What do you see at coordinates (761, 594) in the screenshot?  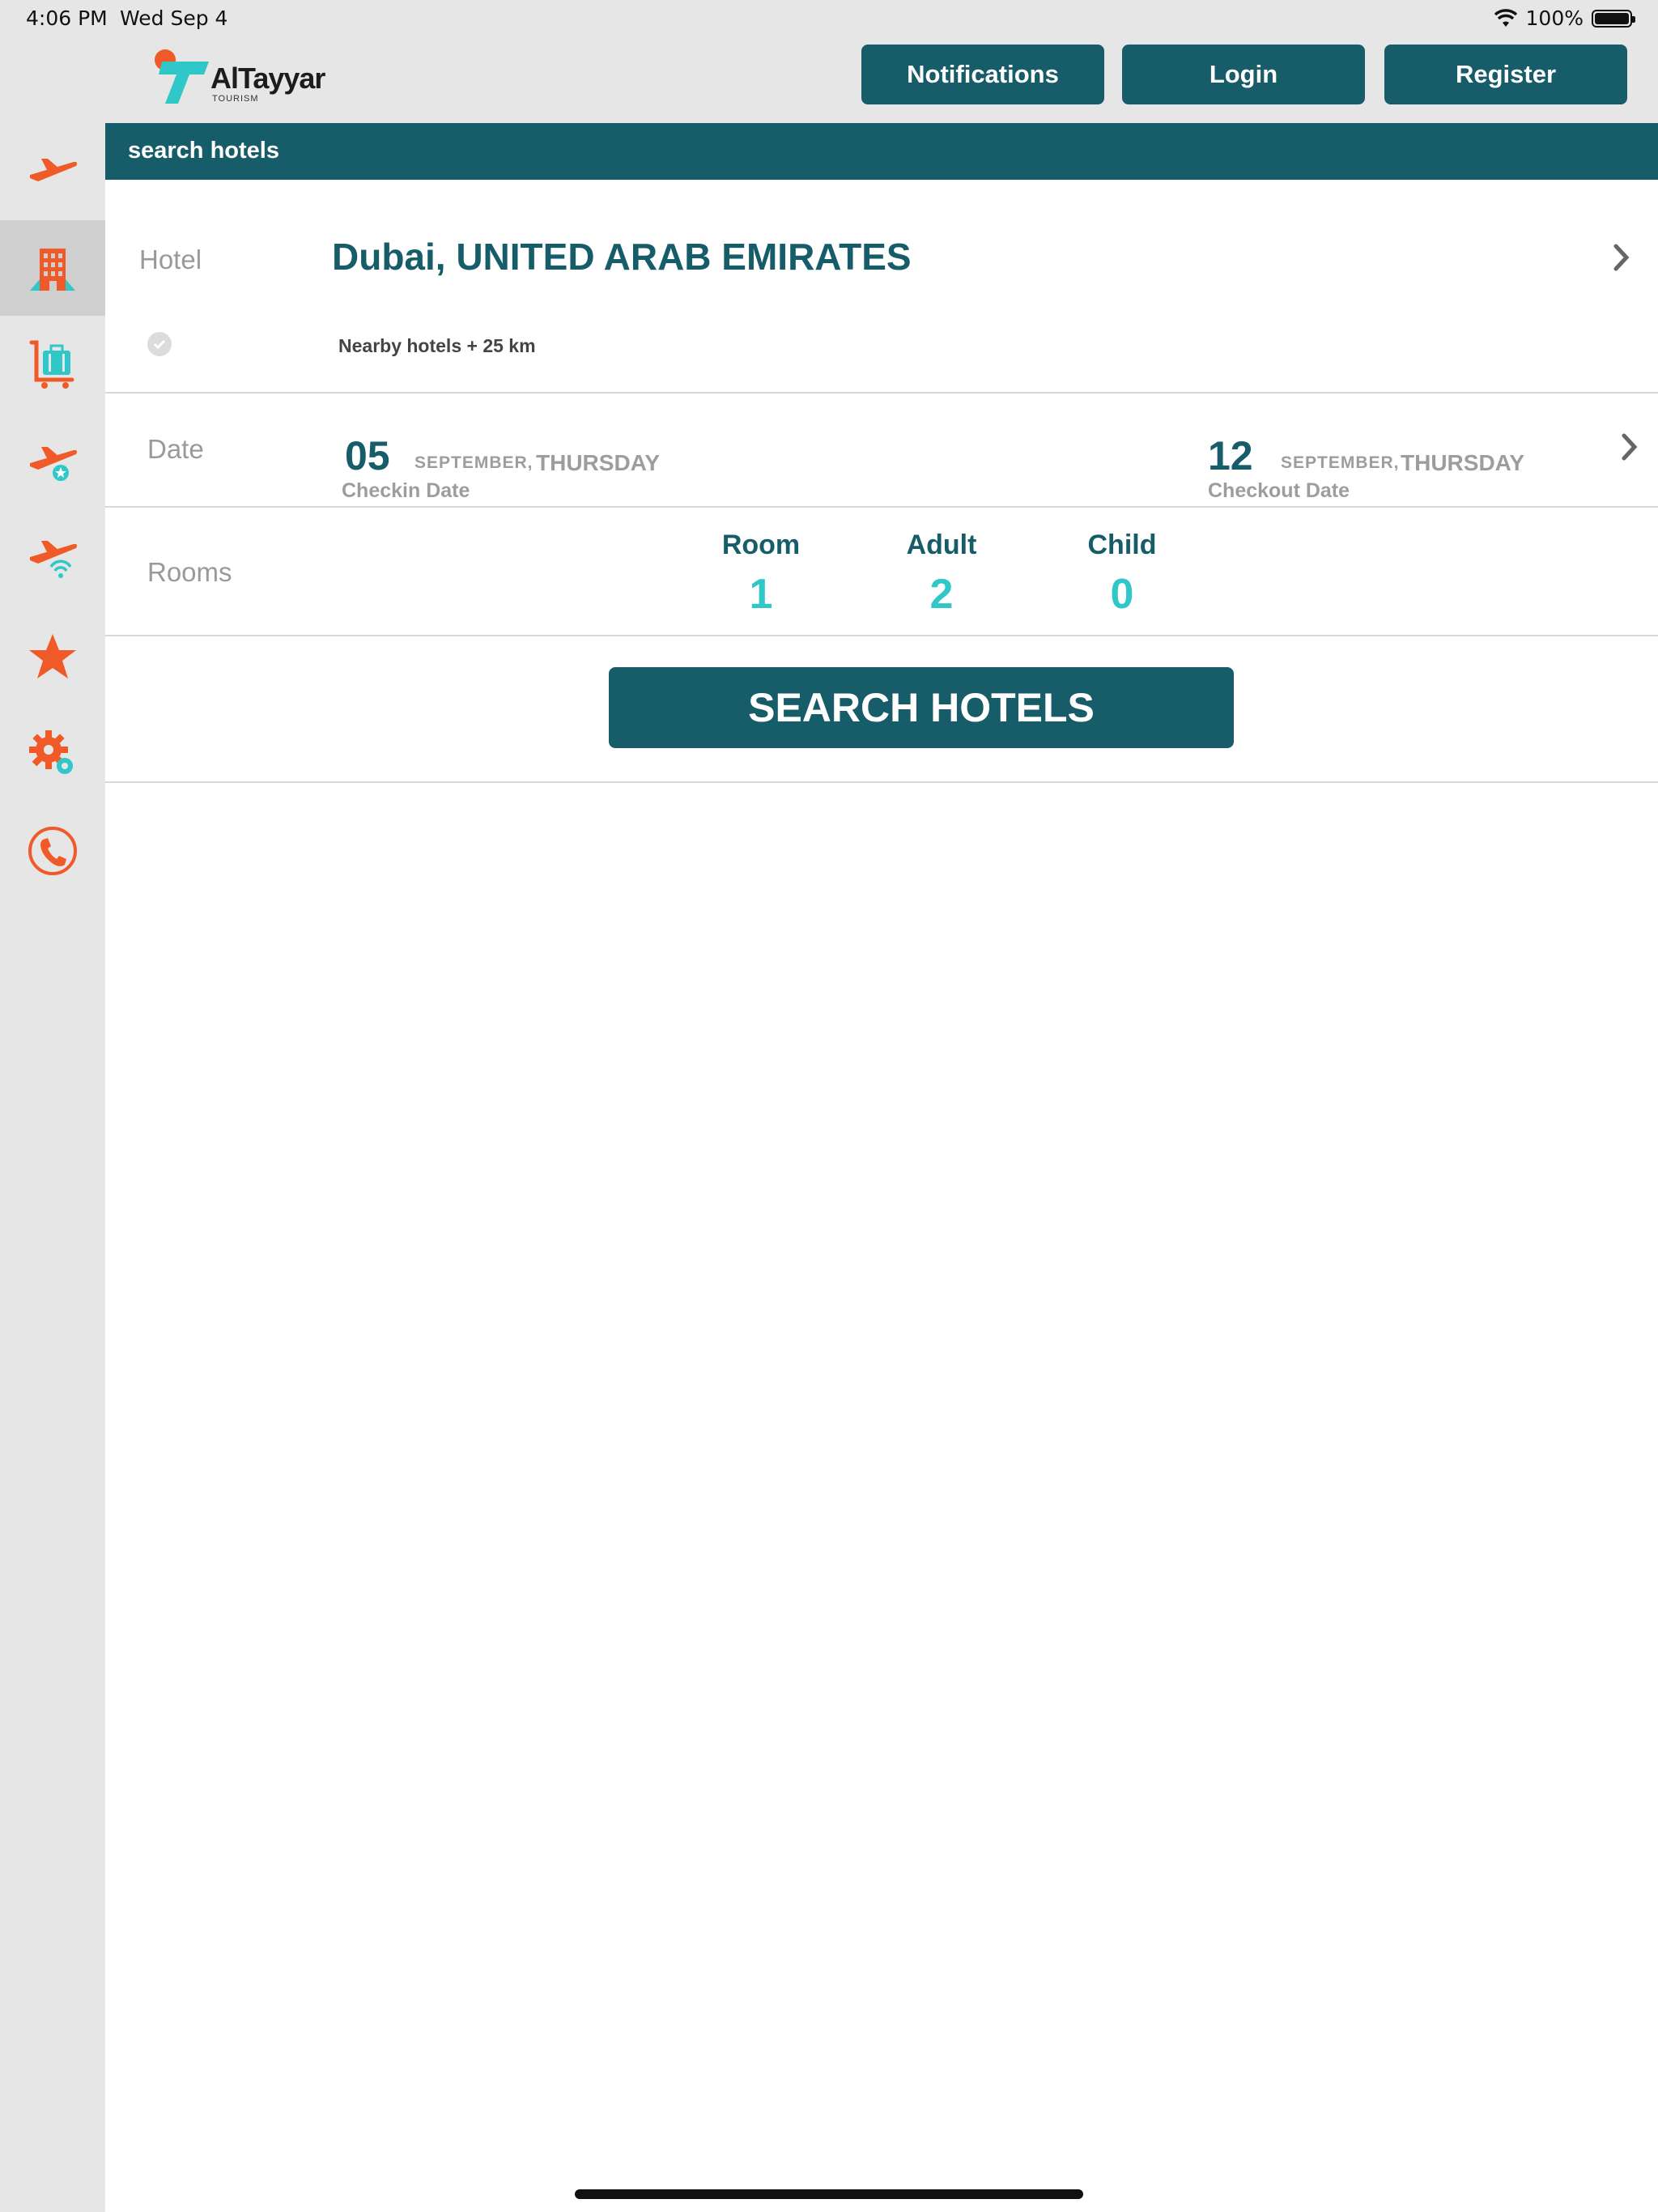 I see `room-count-value: 1` at bounding box center [761, 594].